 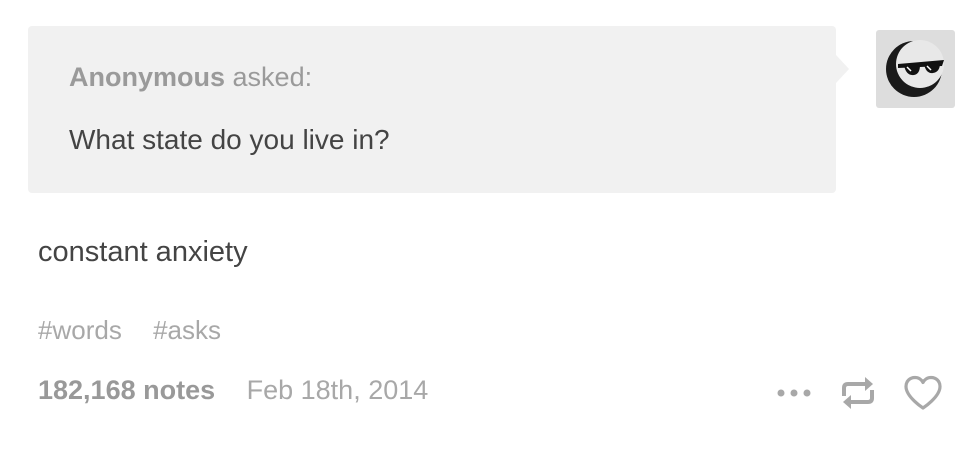 What do you see at coordinates (126, 390) in the screenshot?
I see `notes-count: 182,168 notes` at bounding box center [126, 390].